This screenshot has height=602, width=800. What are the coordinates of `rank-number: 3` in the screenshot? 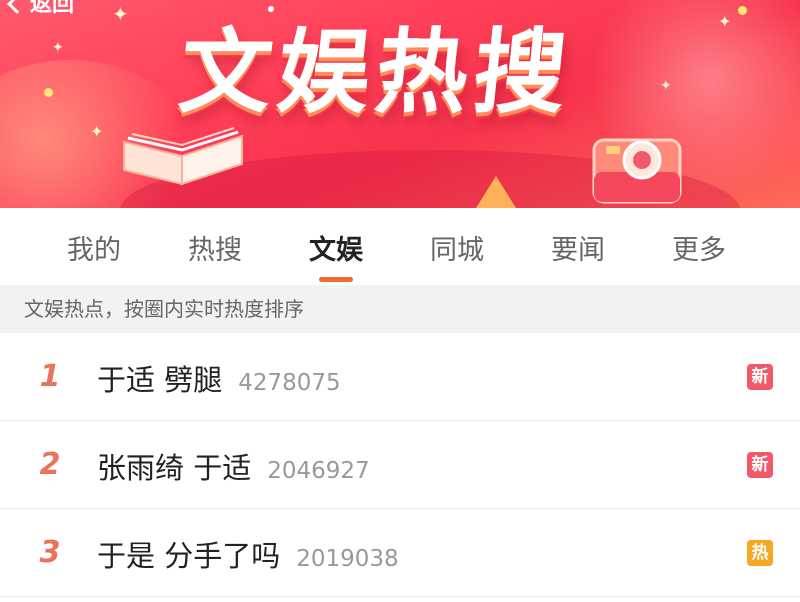 It's located at (50, 552).